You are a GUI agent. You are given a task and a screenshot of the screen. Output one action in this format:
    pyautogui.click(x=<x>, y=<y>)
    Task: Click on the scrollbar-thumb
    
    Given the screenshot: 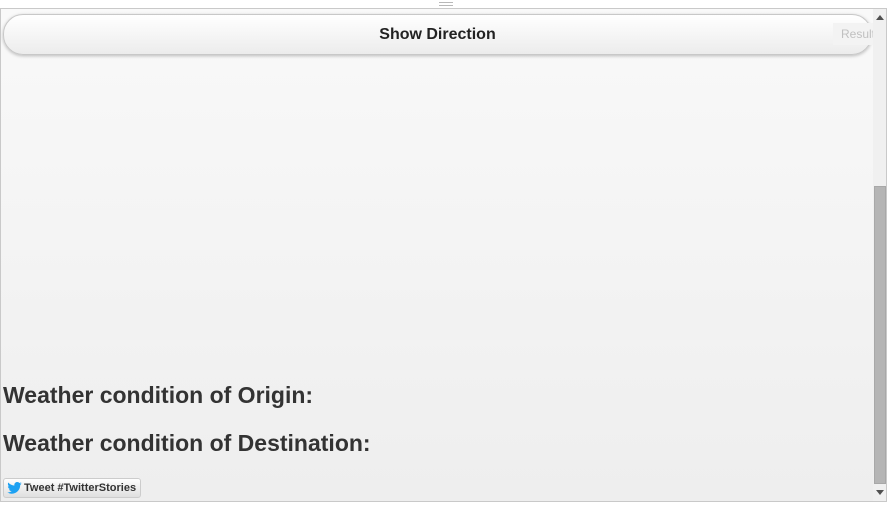 What is the action you would take?
    pyautogui.click(x=880, y=335)
    